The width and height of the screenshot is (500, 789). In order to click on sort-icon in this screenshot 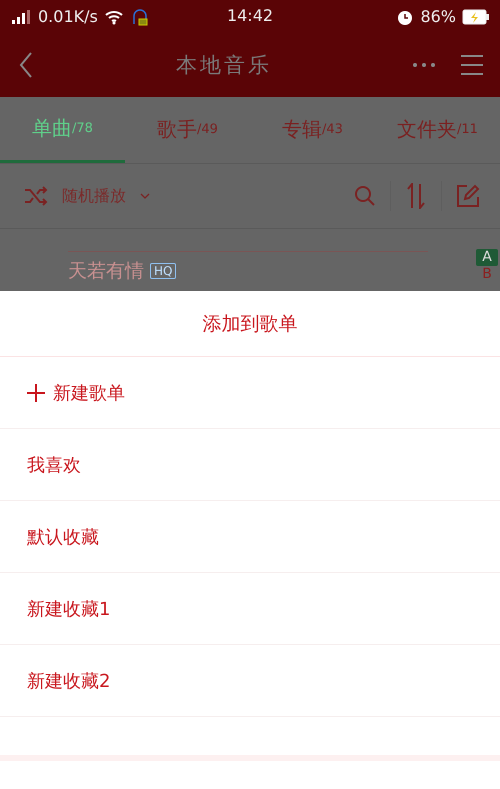, I will do `click(416, 196)`.